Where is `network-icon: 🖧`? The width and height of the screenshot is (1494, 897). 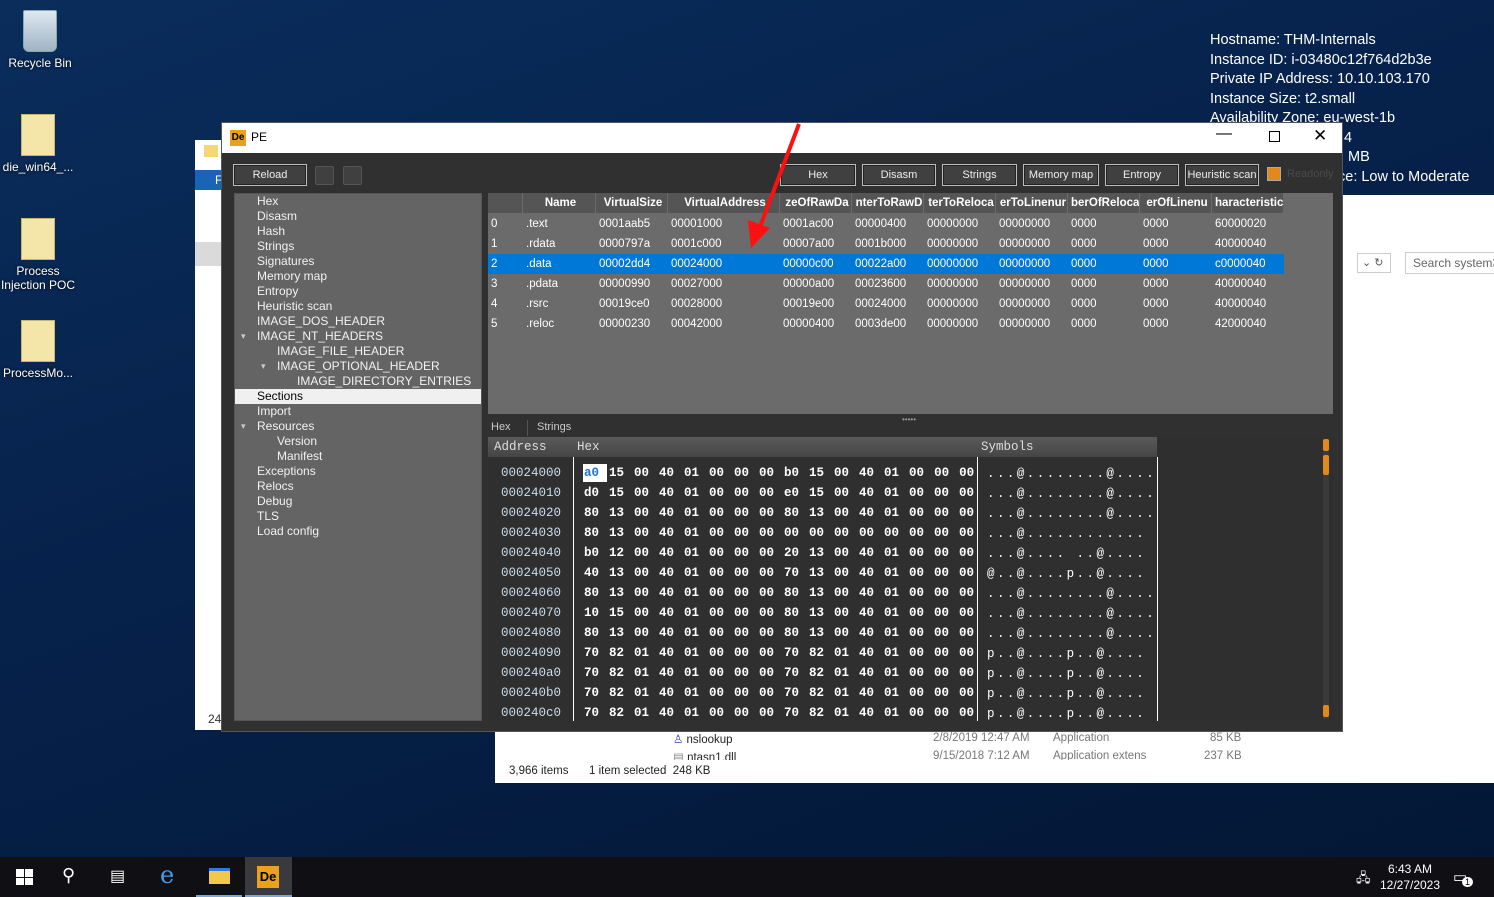 network-icon: 🖧 is located at coordinates (1363, 880).